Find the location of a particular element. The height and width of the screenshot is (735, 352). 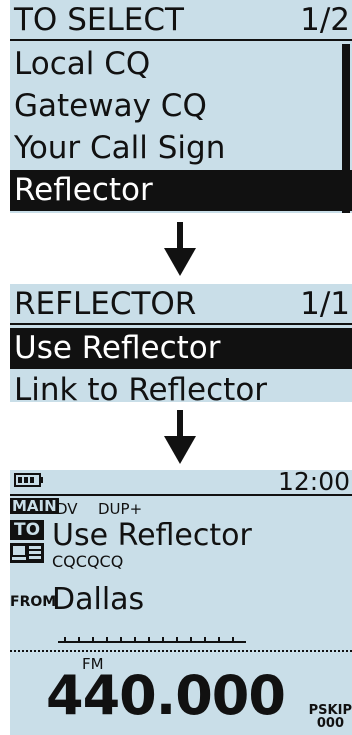

memory-channel: 000 is located at coordinates (330, 723).